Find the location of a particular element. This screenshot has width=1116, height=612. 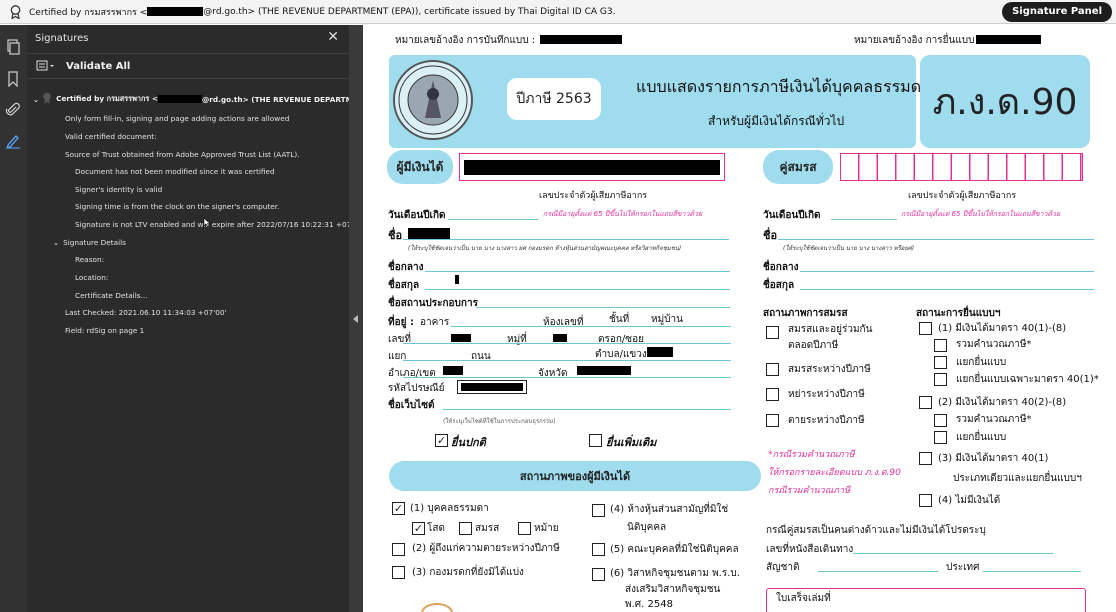

status-individual-checkbox: ✓ is located at coordinates (398, 508).